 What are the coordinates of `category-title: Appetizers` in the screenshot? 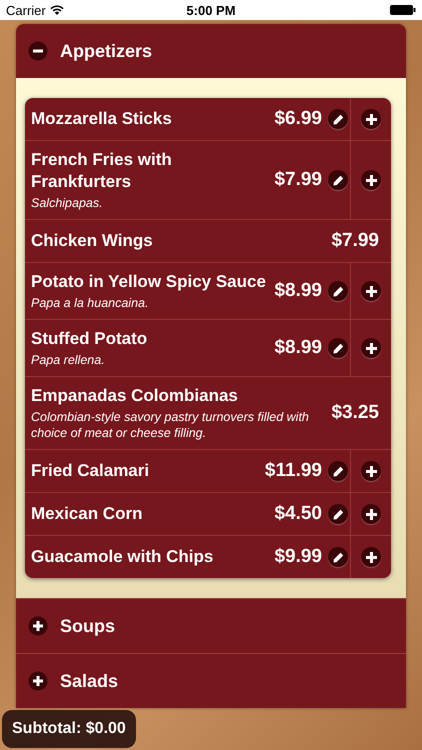 It's located at (106, 51).